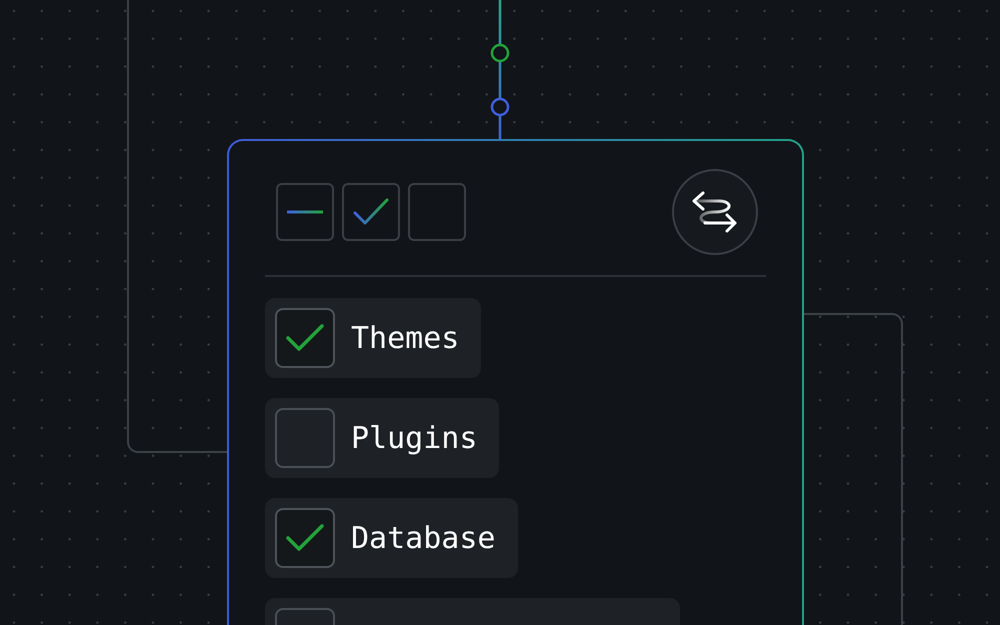 The image size is (1000, 625). I want to click on dash-icon, so click(305, 212).